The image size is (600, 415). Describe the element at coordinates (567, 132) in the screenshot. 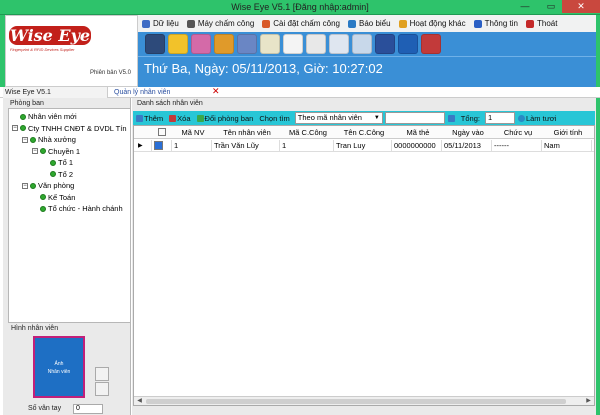

I see `column-header: Giới tính` at that location.